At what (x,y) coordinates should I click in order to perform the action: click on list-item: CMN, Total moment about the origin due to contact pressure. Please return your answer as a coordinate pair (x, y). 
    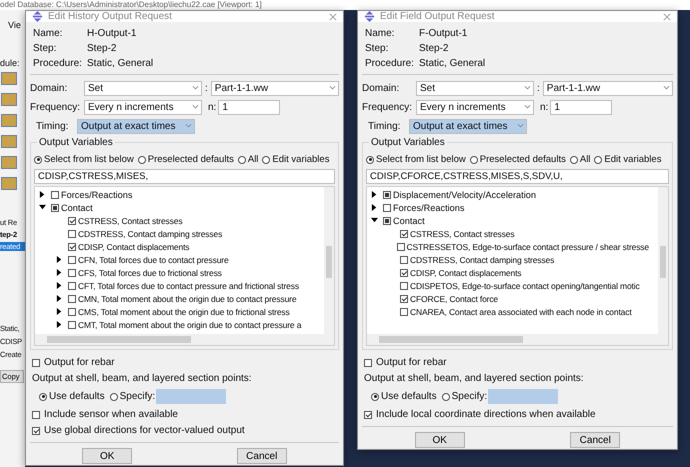
    Looking at the image, I should click on (187, 299).